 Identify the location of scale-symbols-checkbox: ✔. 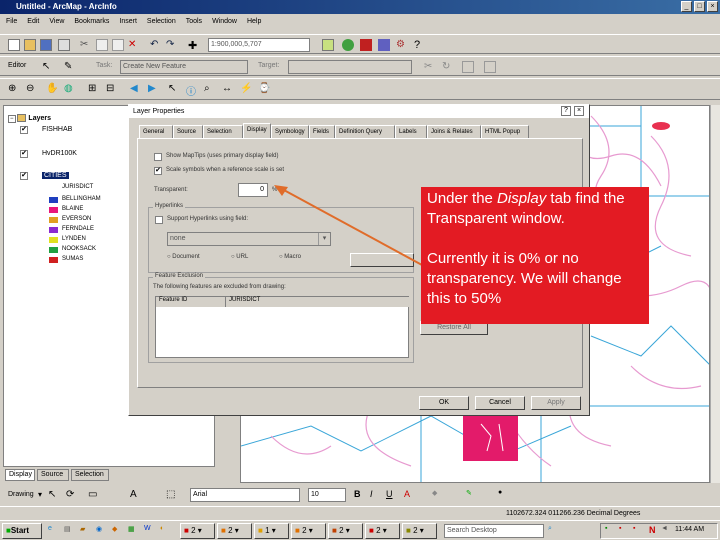
(158, 171).